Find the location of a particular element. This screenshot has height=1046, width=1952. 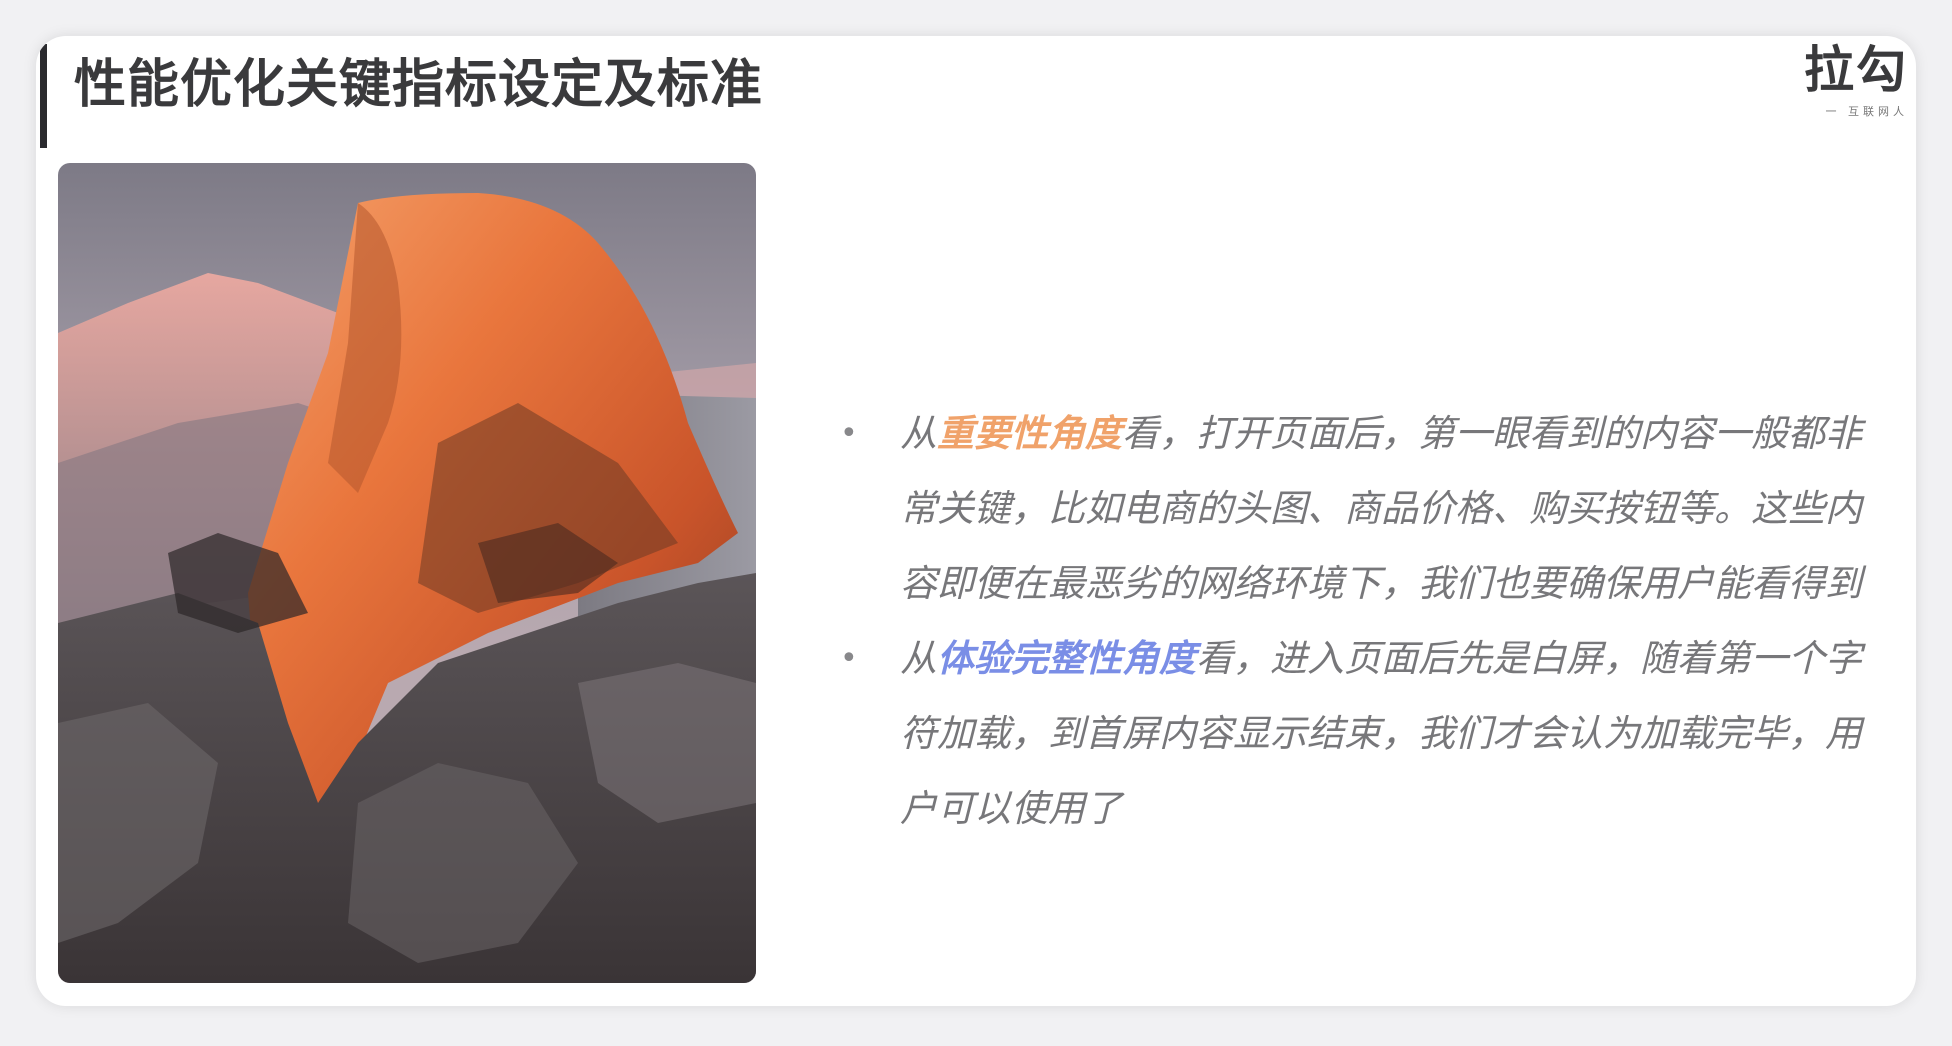

title-accent-bar is located at coordinates (43, 96).